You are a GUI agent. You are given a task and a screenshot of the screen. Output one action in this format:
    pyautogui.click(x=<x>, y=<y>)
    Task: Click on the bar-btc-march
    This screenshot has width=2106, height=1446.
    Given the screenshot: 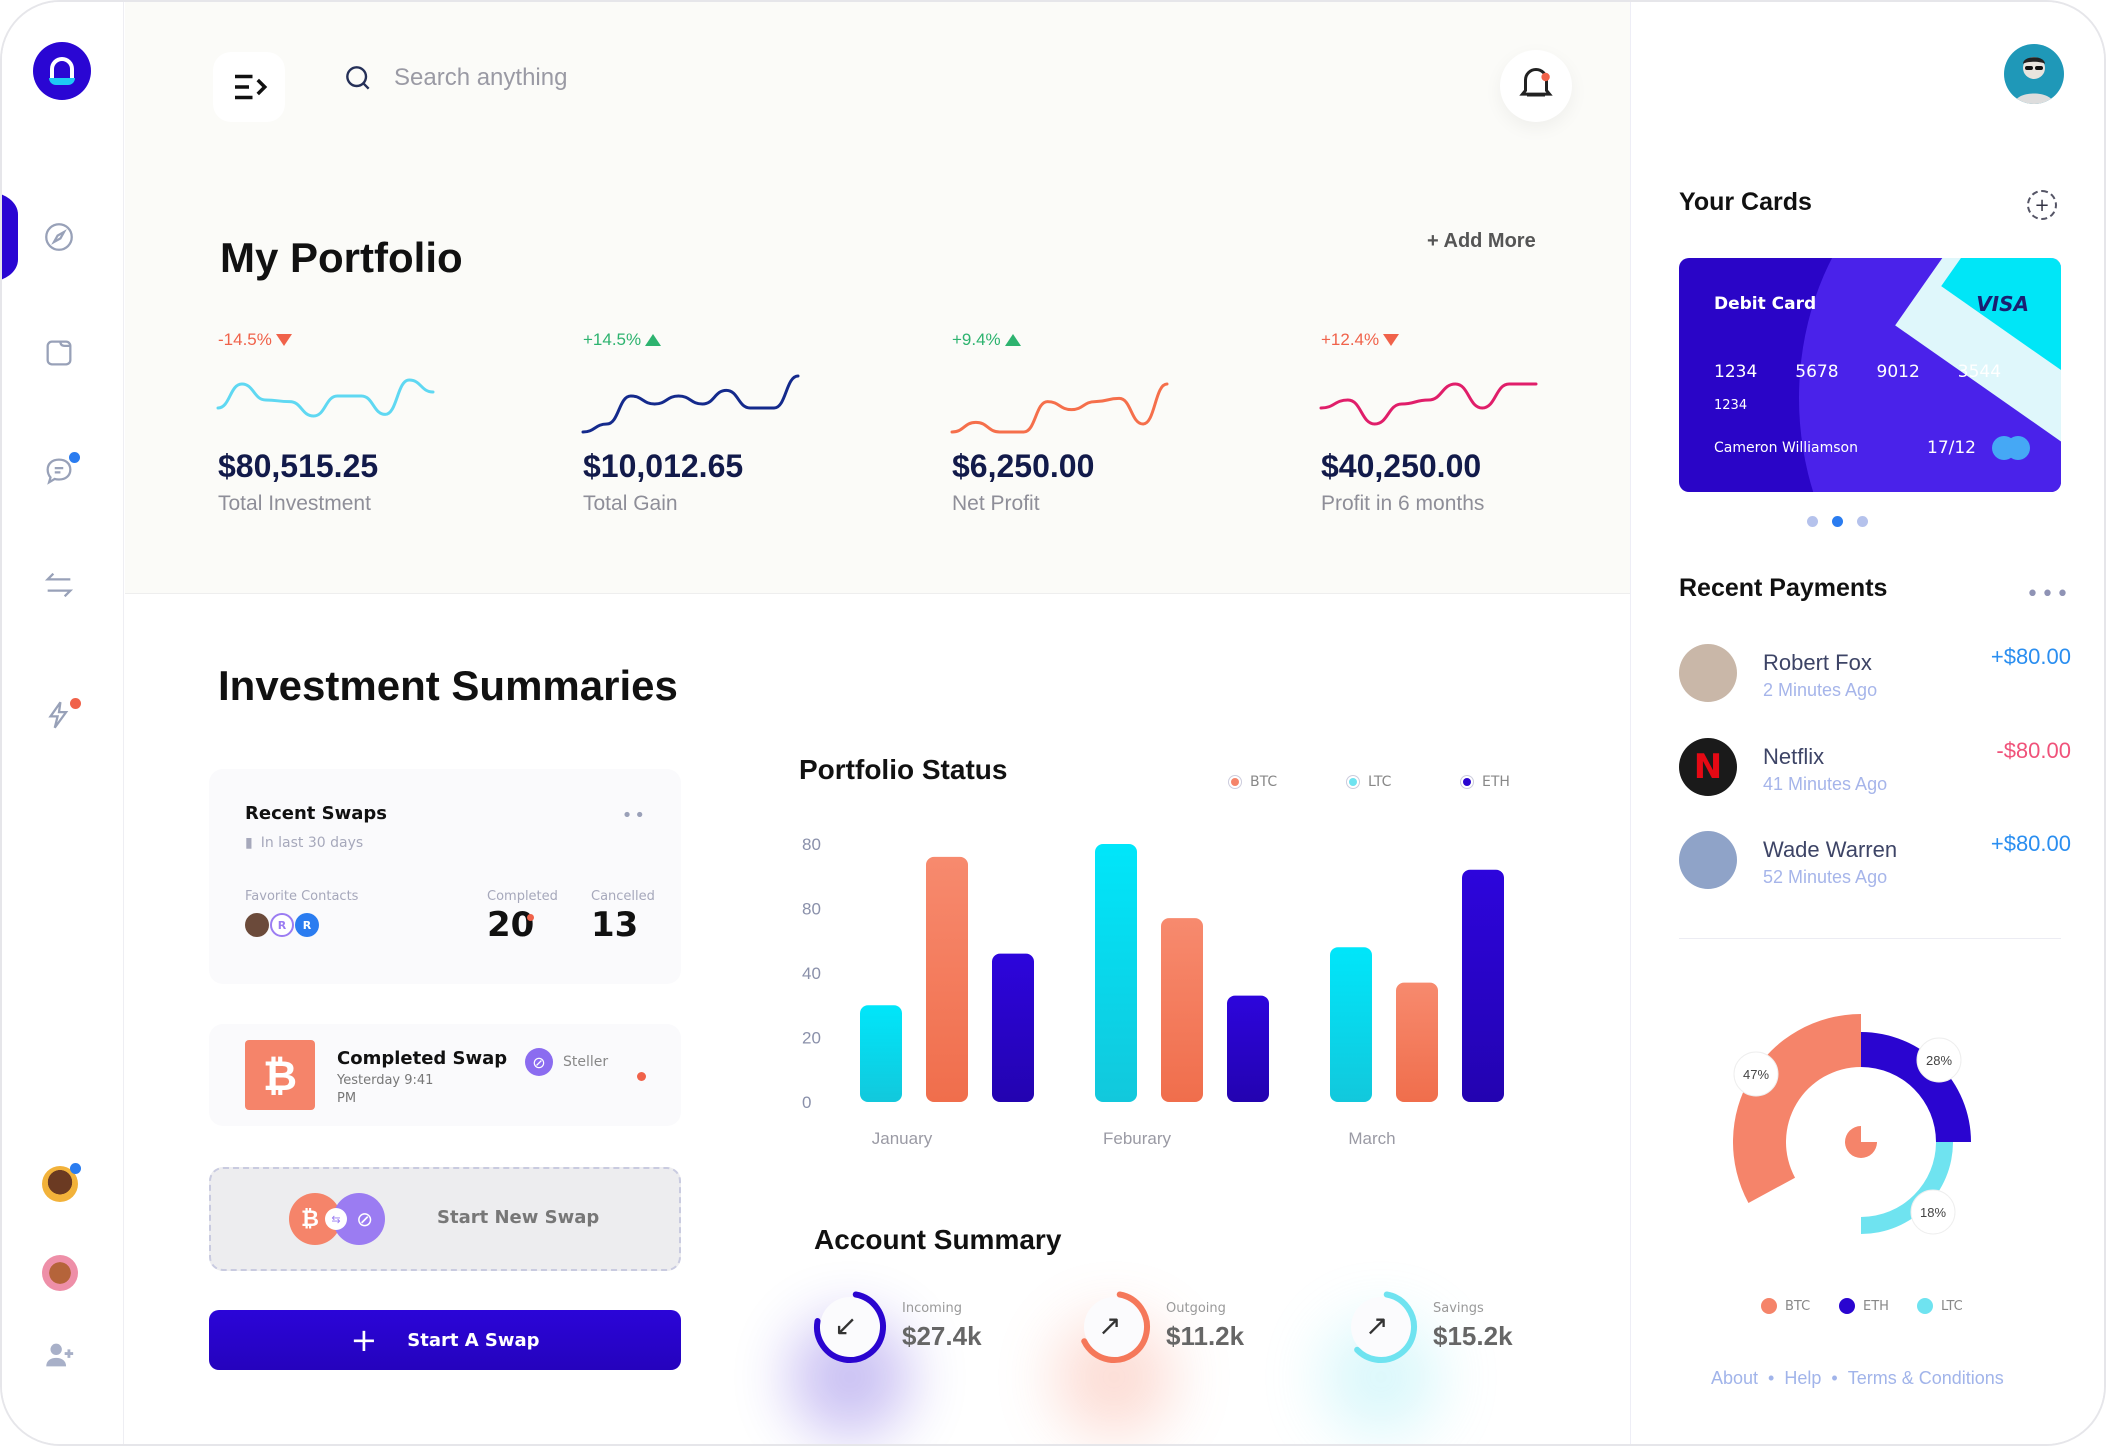 What is the action you would take?
    pyautogui.click(x=1417, y=1042)
    